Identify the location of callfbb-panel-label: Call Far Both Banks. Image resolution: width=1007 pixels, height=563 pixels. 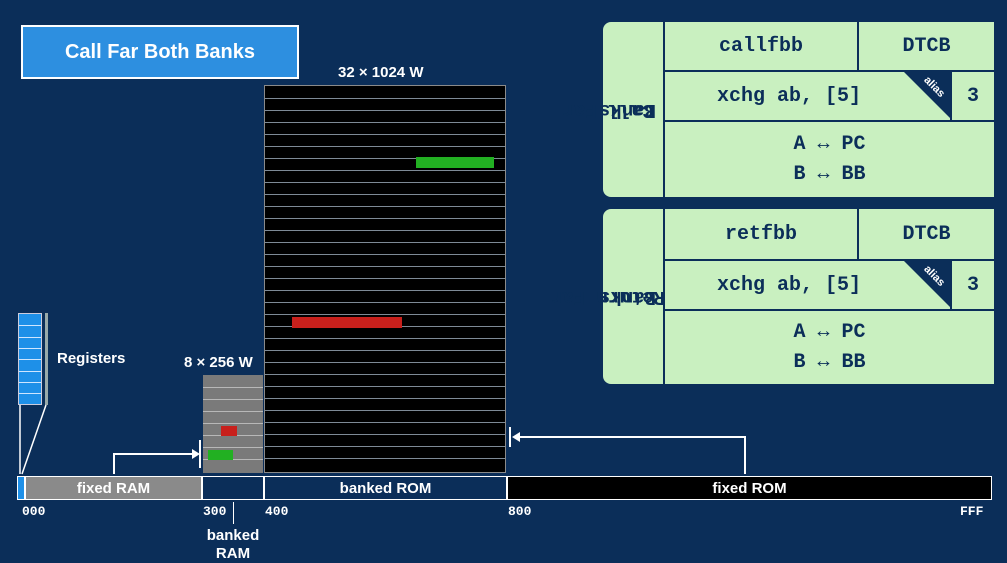
(638, 109).